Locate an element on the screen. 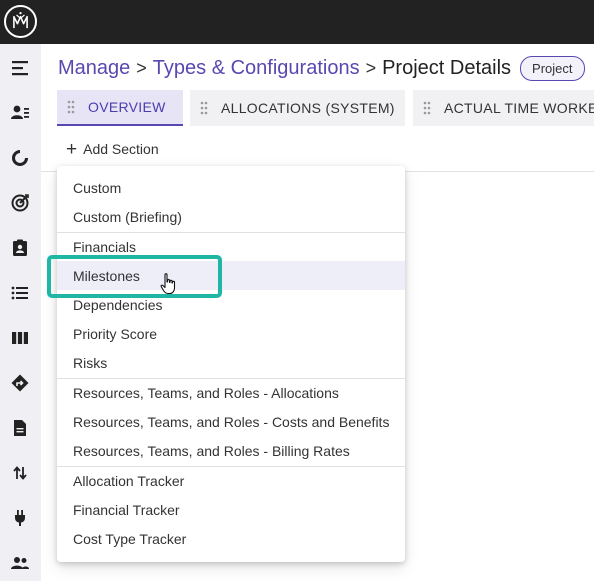 This screenshot has width=594, height=581. hand-pointer-icon is located at coordinates (169, 284).